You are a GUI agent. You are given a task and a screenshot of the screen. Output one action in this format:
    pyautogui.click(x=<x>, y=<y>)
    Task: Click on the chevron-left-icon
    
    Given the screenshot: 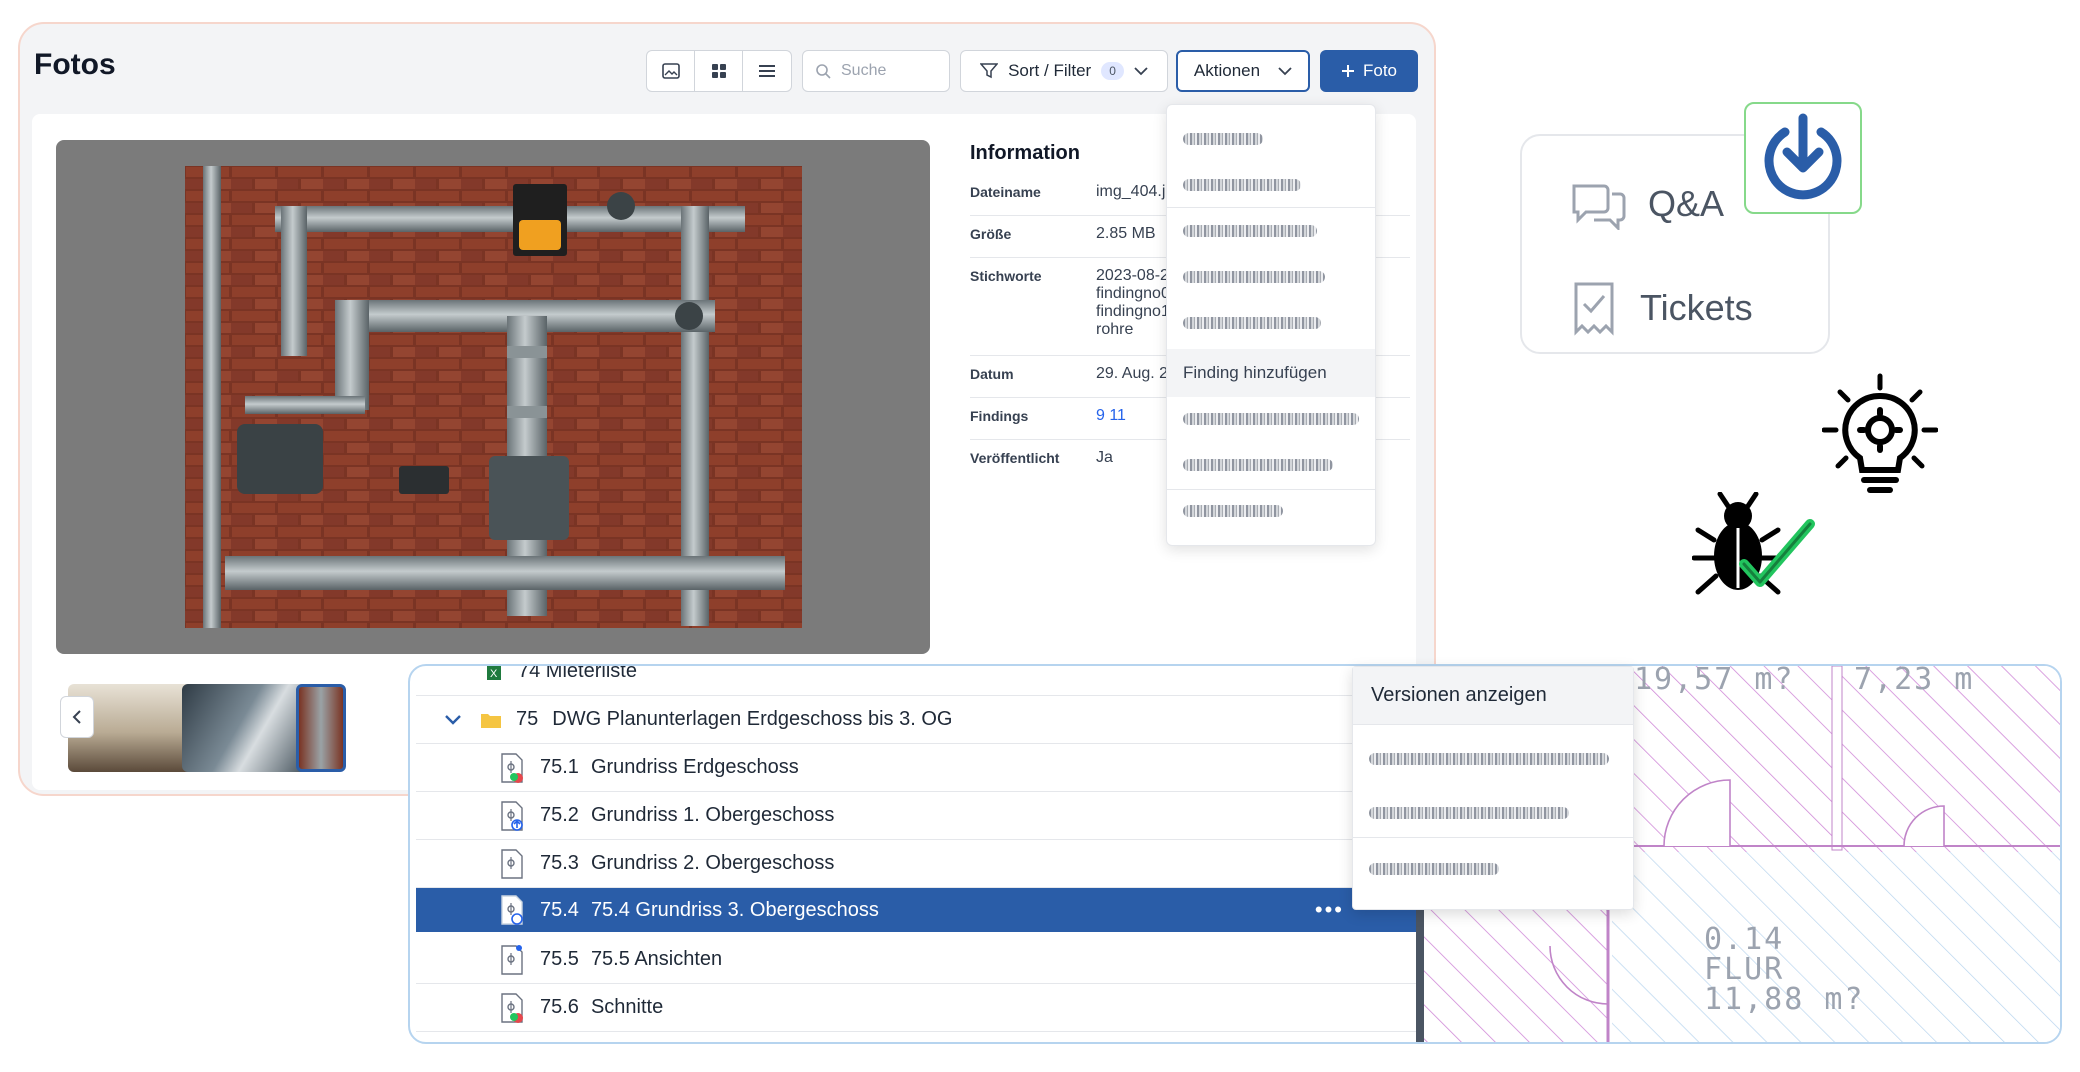 What is the action you would take?
    pyautogui.click(x=76, y=717)
    